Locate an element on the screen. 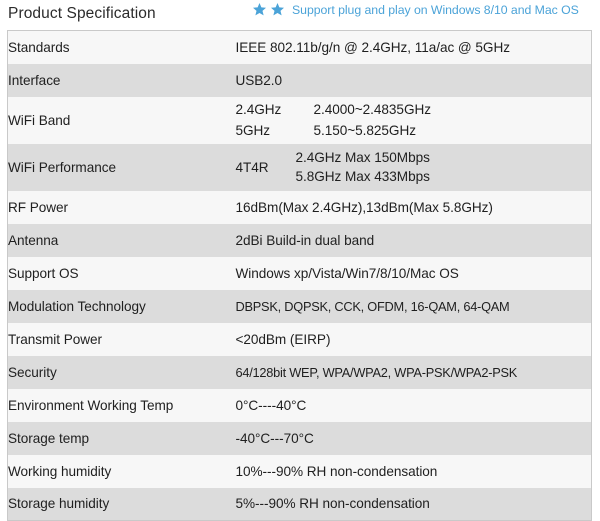 This screenshot has height=521, width=600. spec-label: Support OS is located at coordinates (43, 273).